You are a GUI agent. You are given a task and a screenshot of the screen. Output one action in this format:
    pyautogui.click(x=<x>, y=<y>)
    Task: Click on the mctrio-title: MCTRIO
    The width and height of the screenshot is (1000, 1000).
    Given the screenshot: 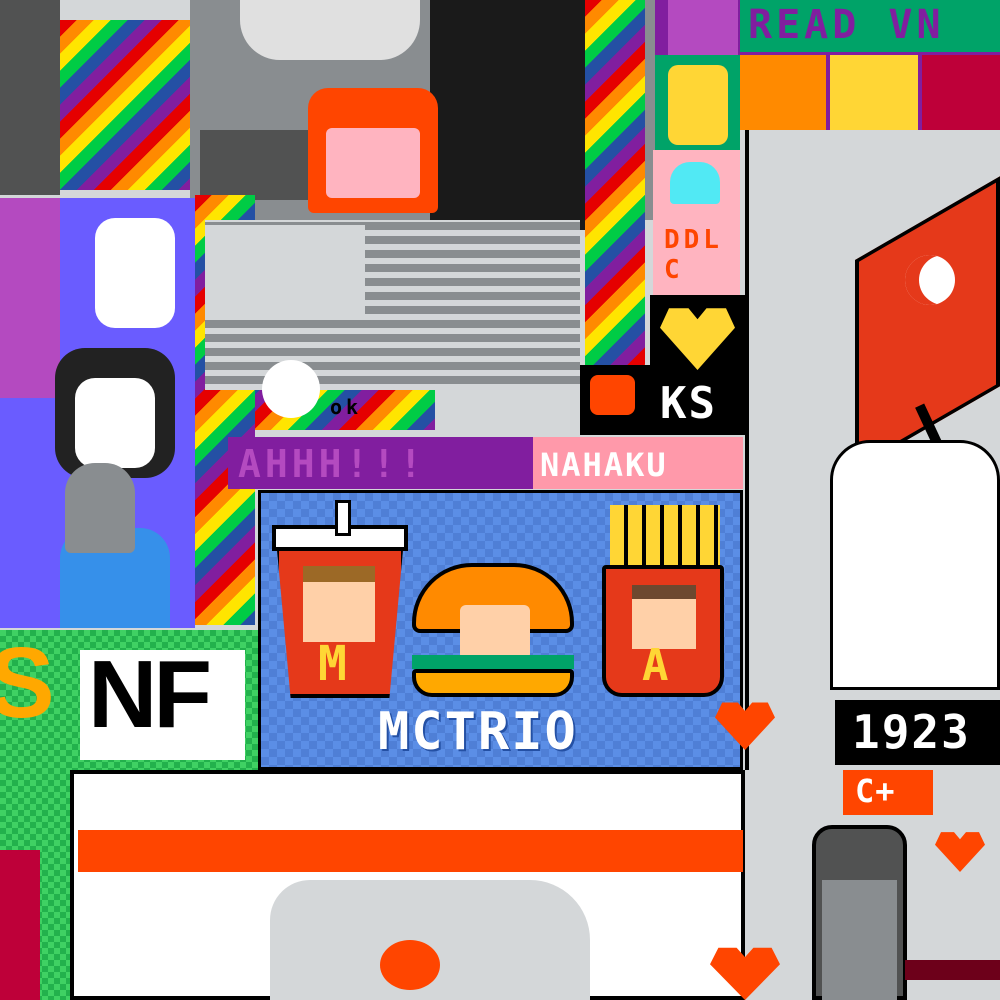 What is the action you would take?
    pyautogui.click(x=478, y=732)
    